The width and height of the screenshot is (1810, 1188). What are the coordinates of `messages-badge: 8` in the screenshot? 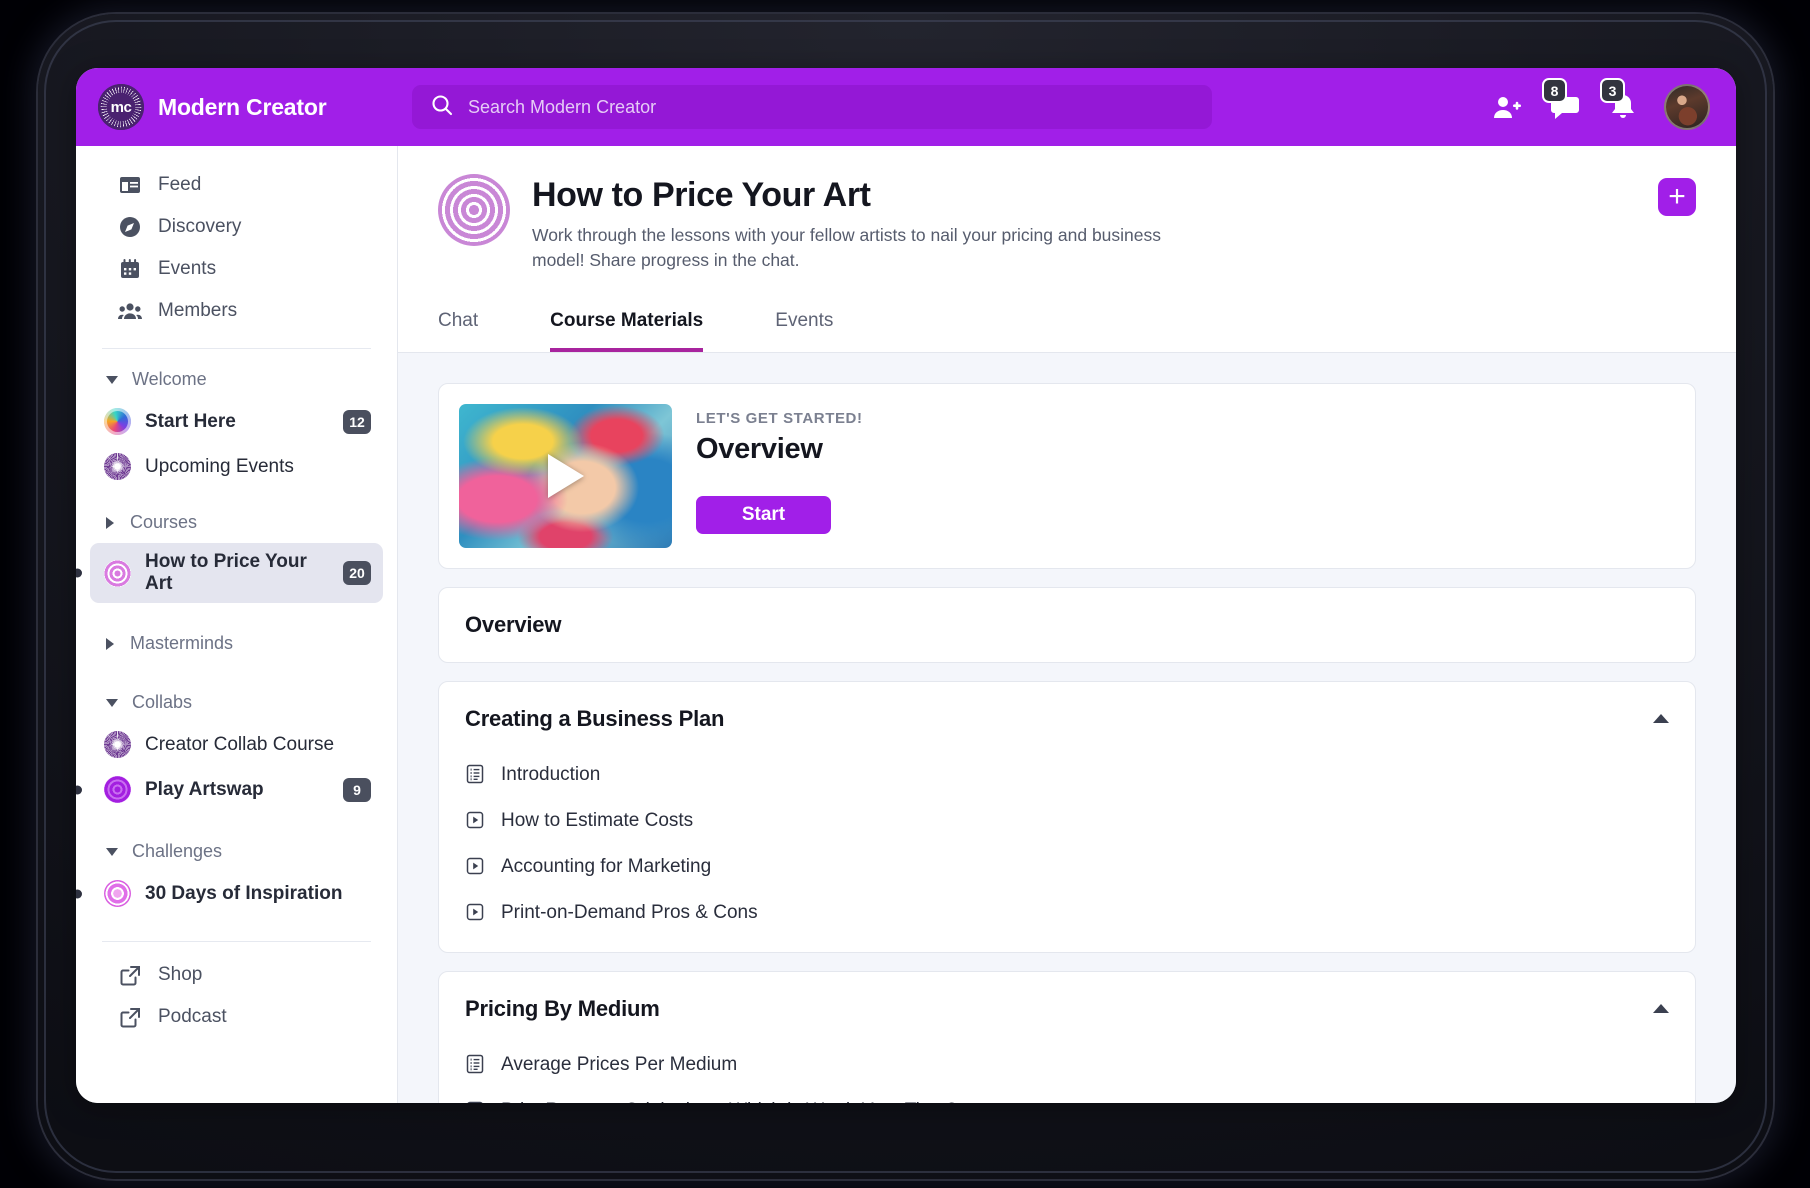 It's located at (1554, 90).